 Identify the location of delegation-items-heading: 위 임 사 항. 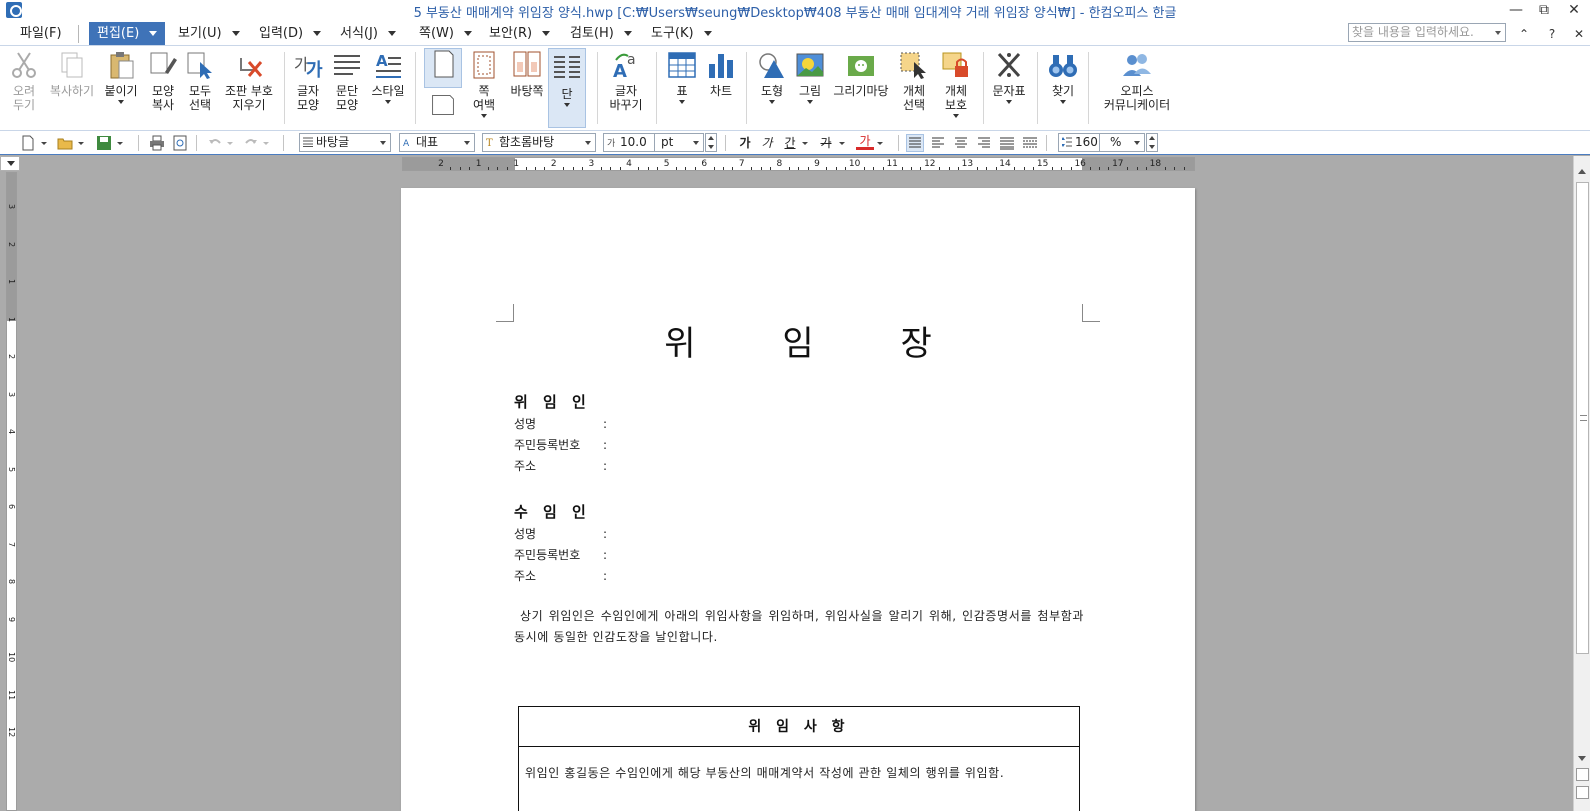
(799, 727).